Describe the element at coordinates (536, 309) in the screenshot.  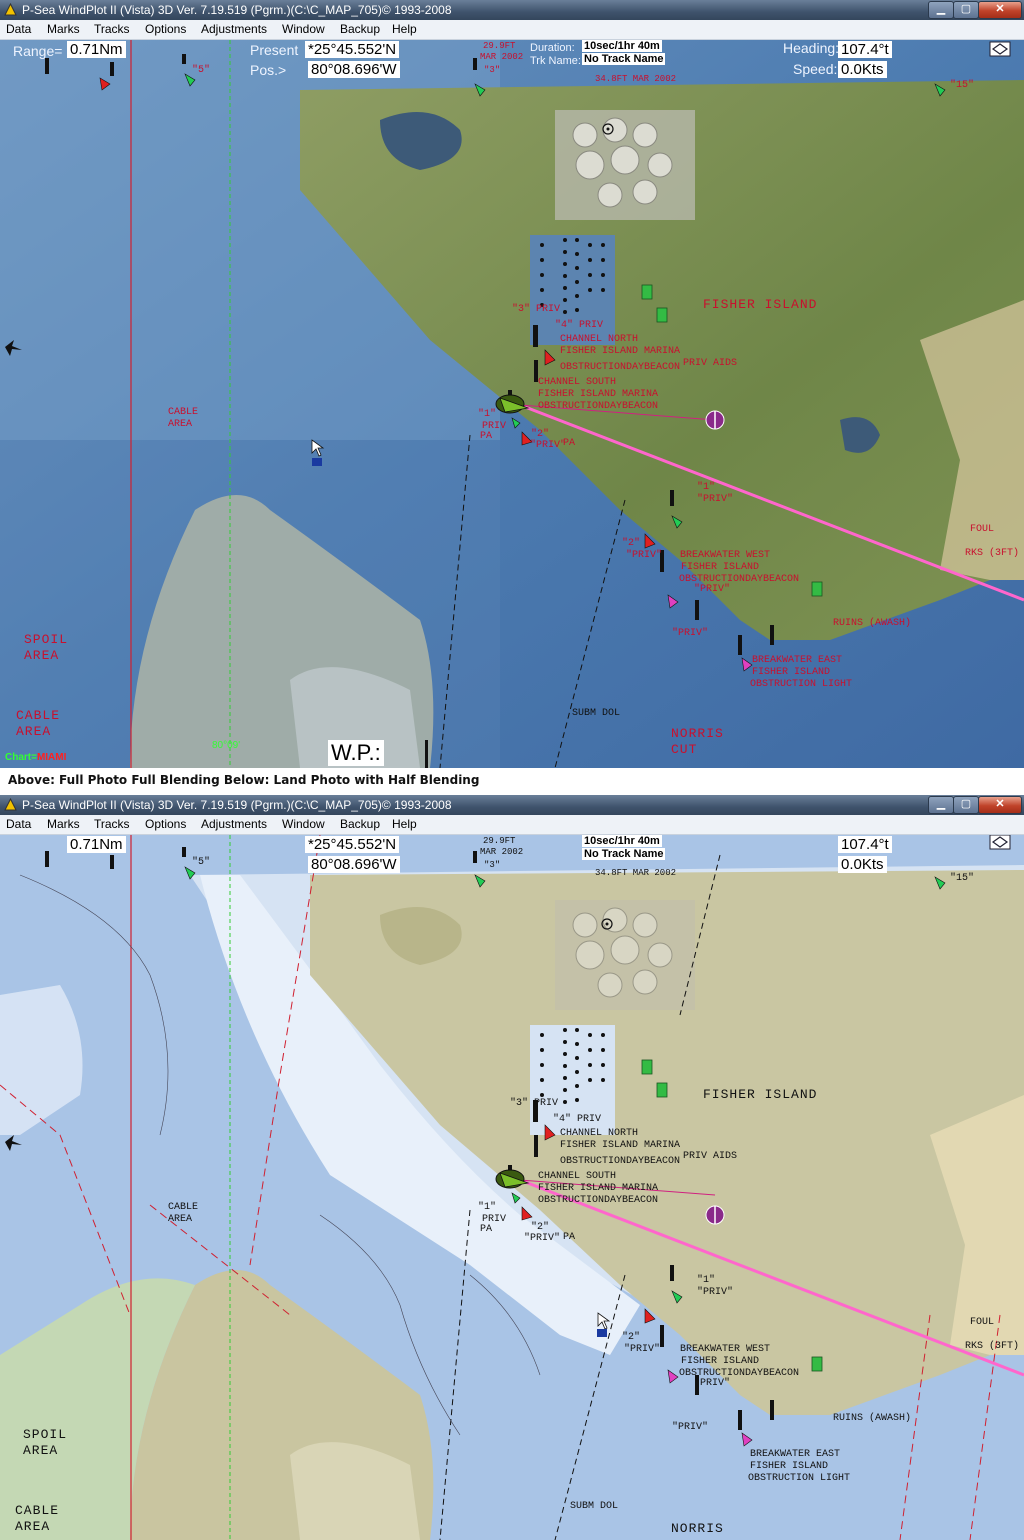
I see `priv-3-label: "3" PRIV` at that location.